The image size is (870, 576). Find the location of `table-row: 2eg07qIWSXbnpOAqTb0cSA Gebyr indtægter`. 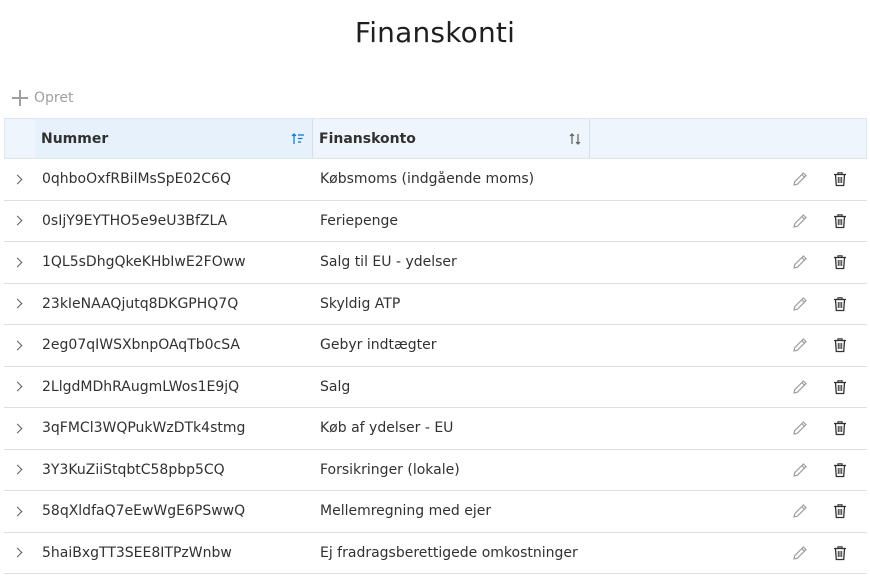

table-row: 2eg07qIWSXbnpOAqTb0cSA Gebyr indtægter is located at coordinates (435, 346).